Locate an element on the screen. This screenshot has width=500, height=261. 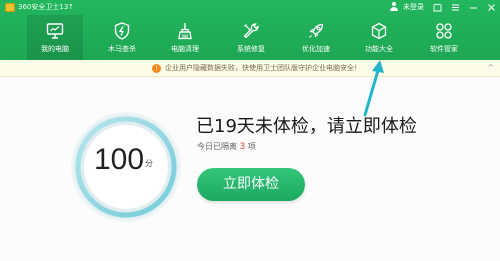
score-unit: 分 is located at coordinates (149, 163).